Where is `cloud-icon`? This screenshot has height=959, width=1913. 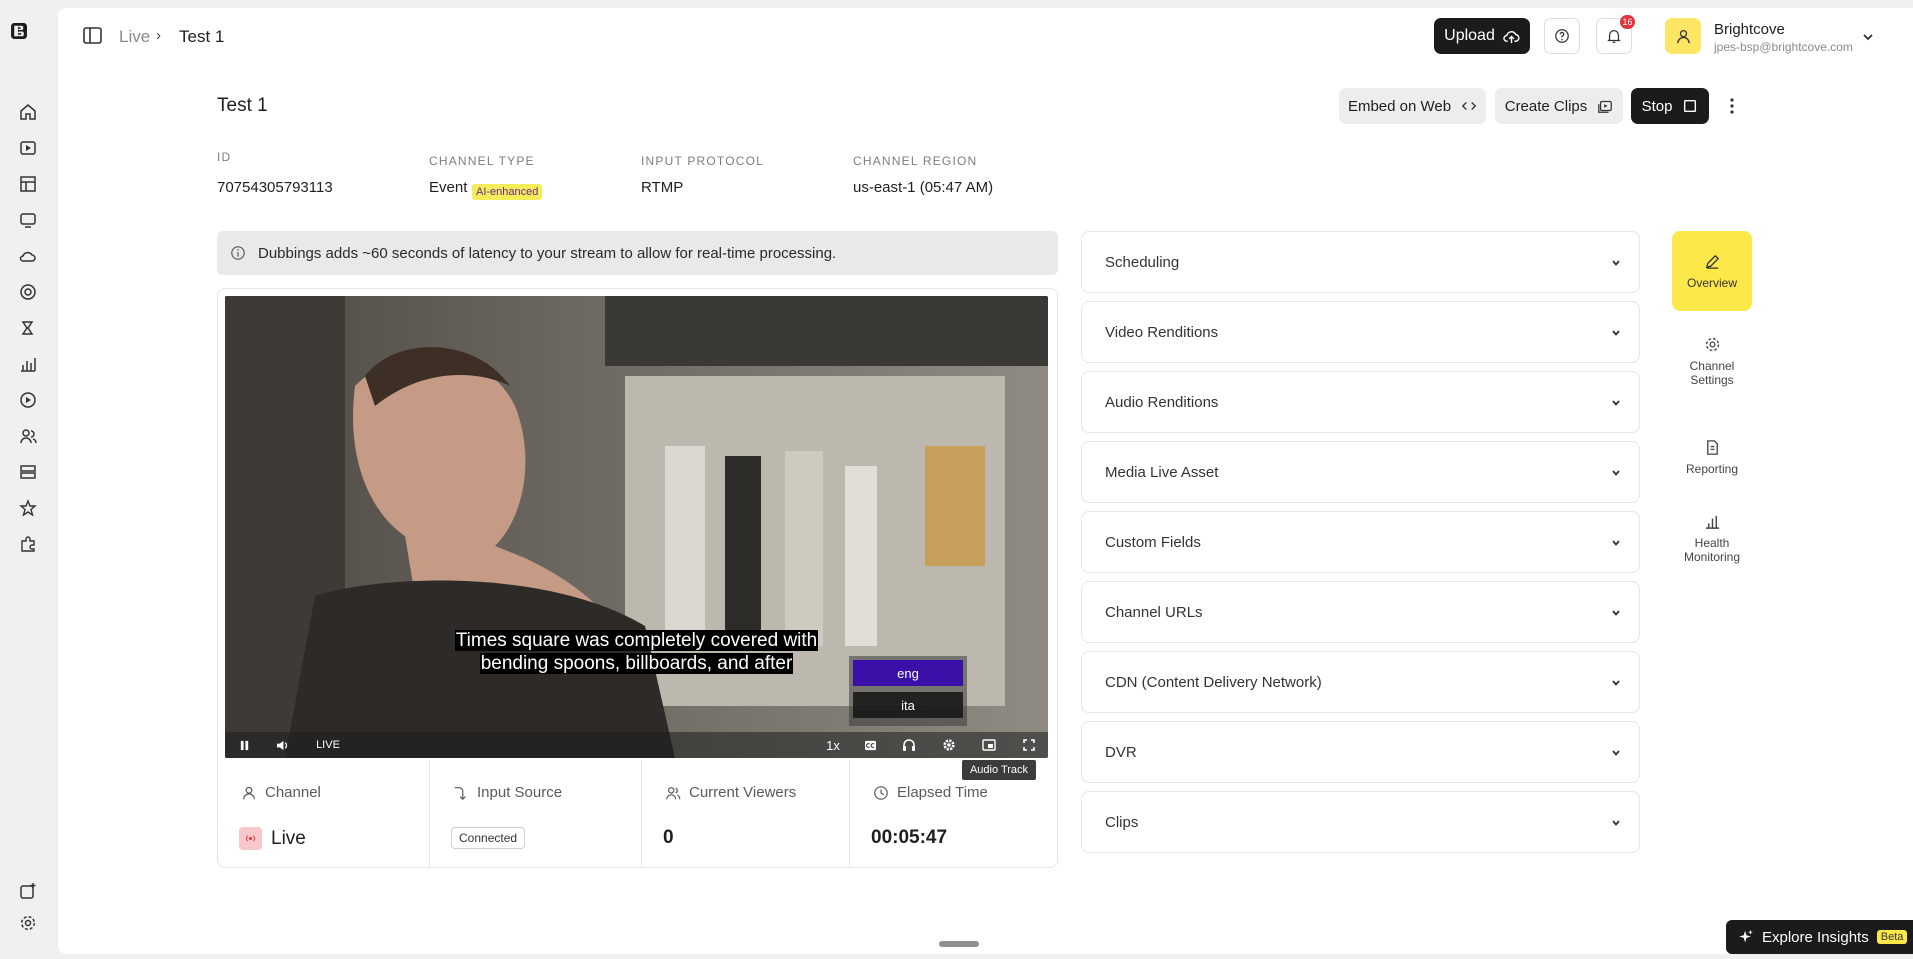
cloud-icon is located at coordinates (28, 256).